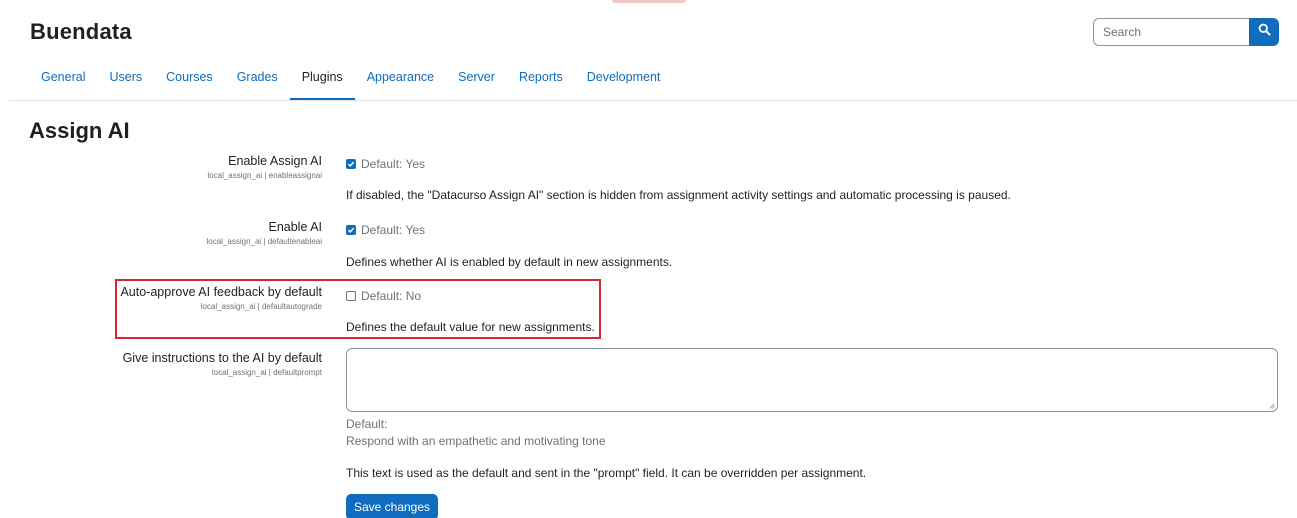 This screenshot has width=1297, height=518. What do you see at coordinates (653, 100) in the screenshot?
I see `tabs-divider` at bounding box center [653, 100].